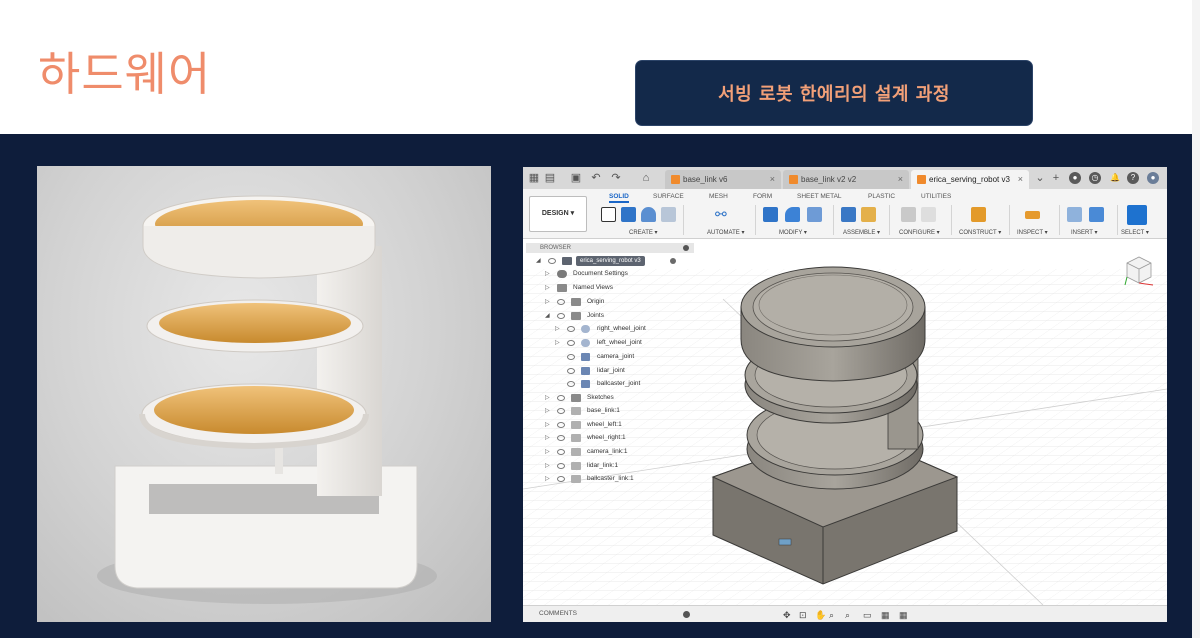 This screenshot has height=638, width=1200. Describe the element at coordinates (608, 214) in the screenshot. I see `sketch-icon` at that location.